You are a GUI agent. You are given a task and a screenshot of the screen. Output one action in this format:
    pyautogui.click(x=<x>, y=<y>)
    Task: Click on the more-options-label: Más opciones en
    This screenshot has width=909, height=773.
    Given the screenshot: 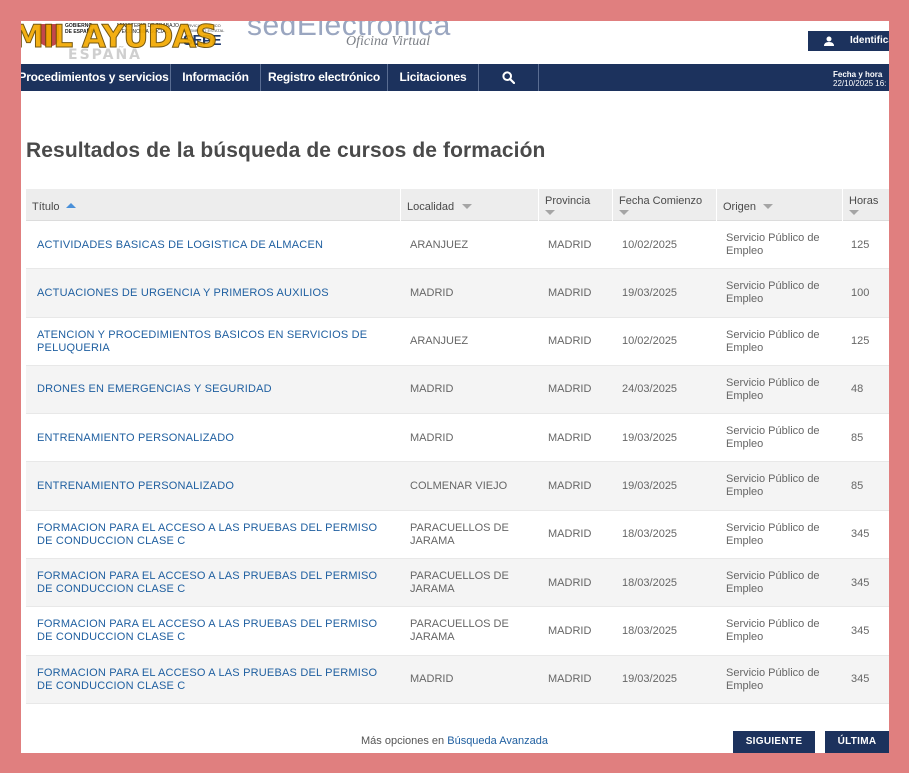 What is the action you would take?
    pyautogui.click(x=403, y=741)
    